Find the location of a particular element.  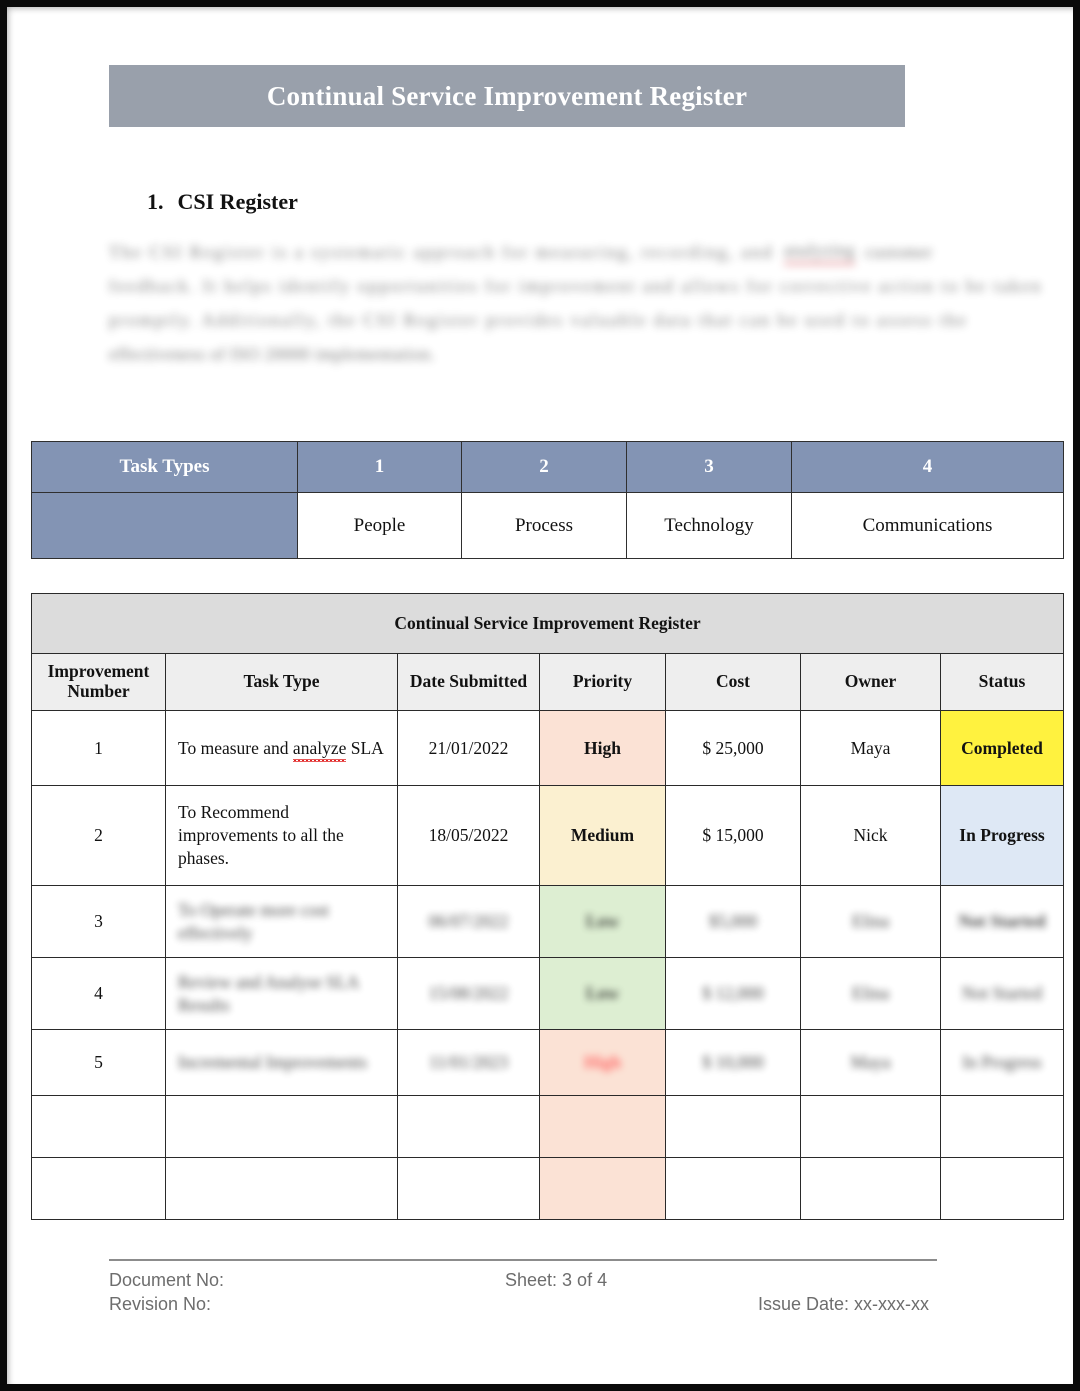

footer-row-bottom: Revision No: Issue Date: xx-xxx-xx is located at coordinates (523, 1306).